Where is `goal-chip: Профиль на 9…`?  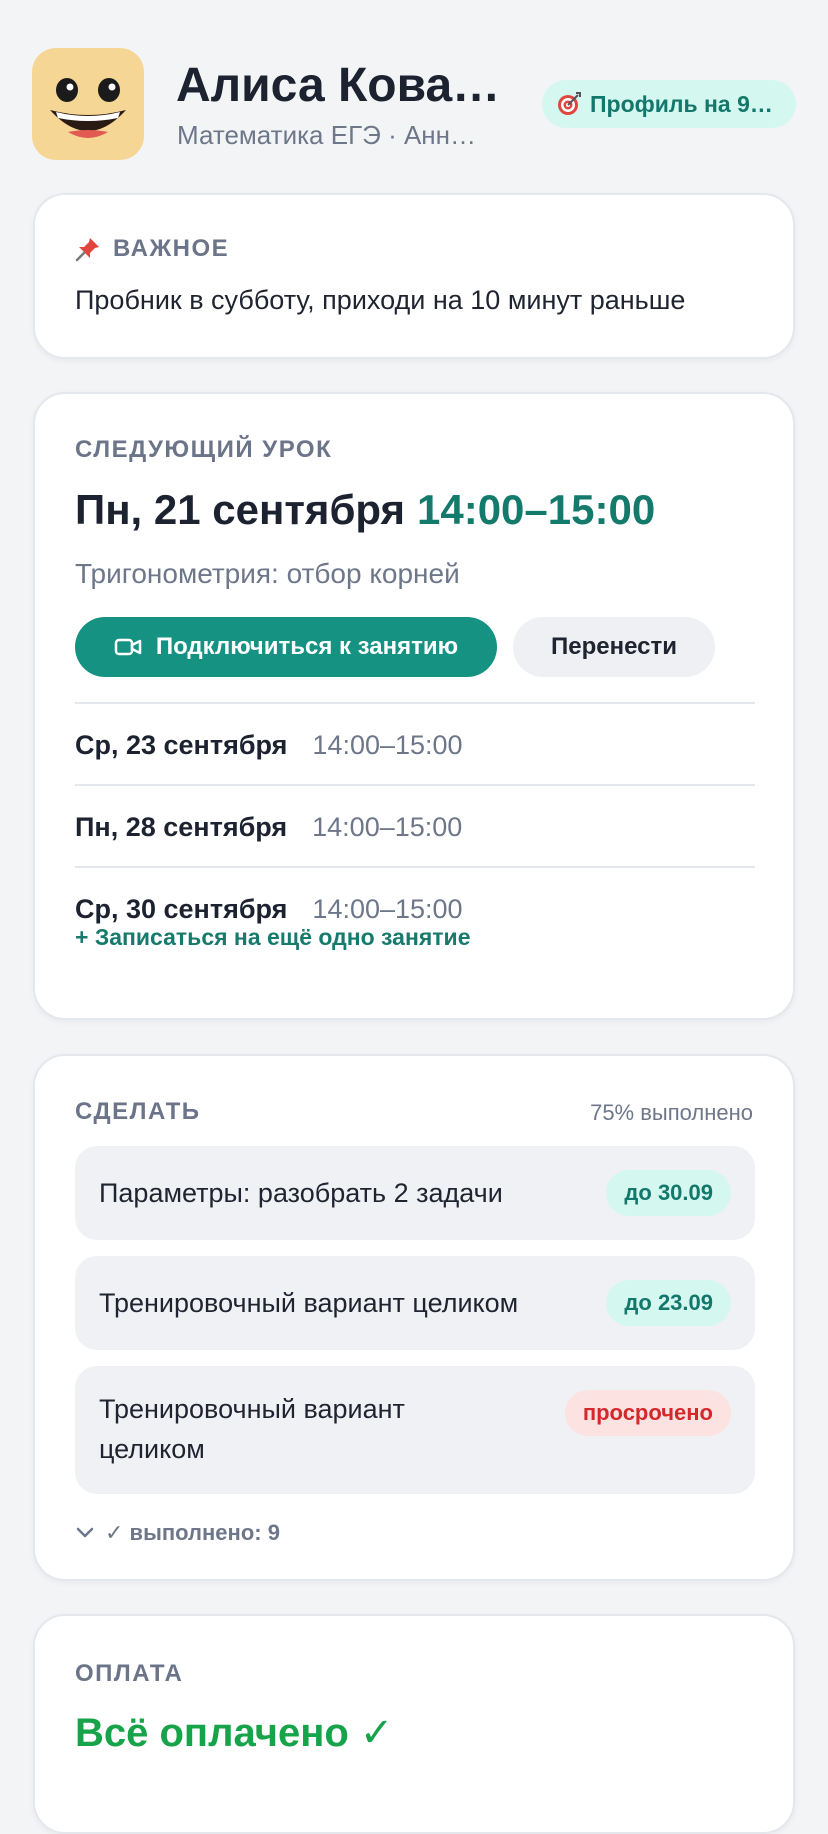
goal-chip: Профиль на 9… is located at coordinates (669, 104).